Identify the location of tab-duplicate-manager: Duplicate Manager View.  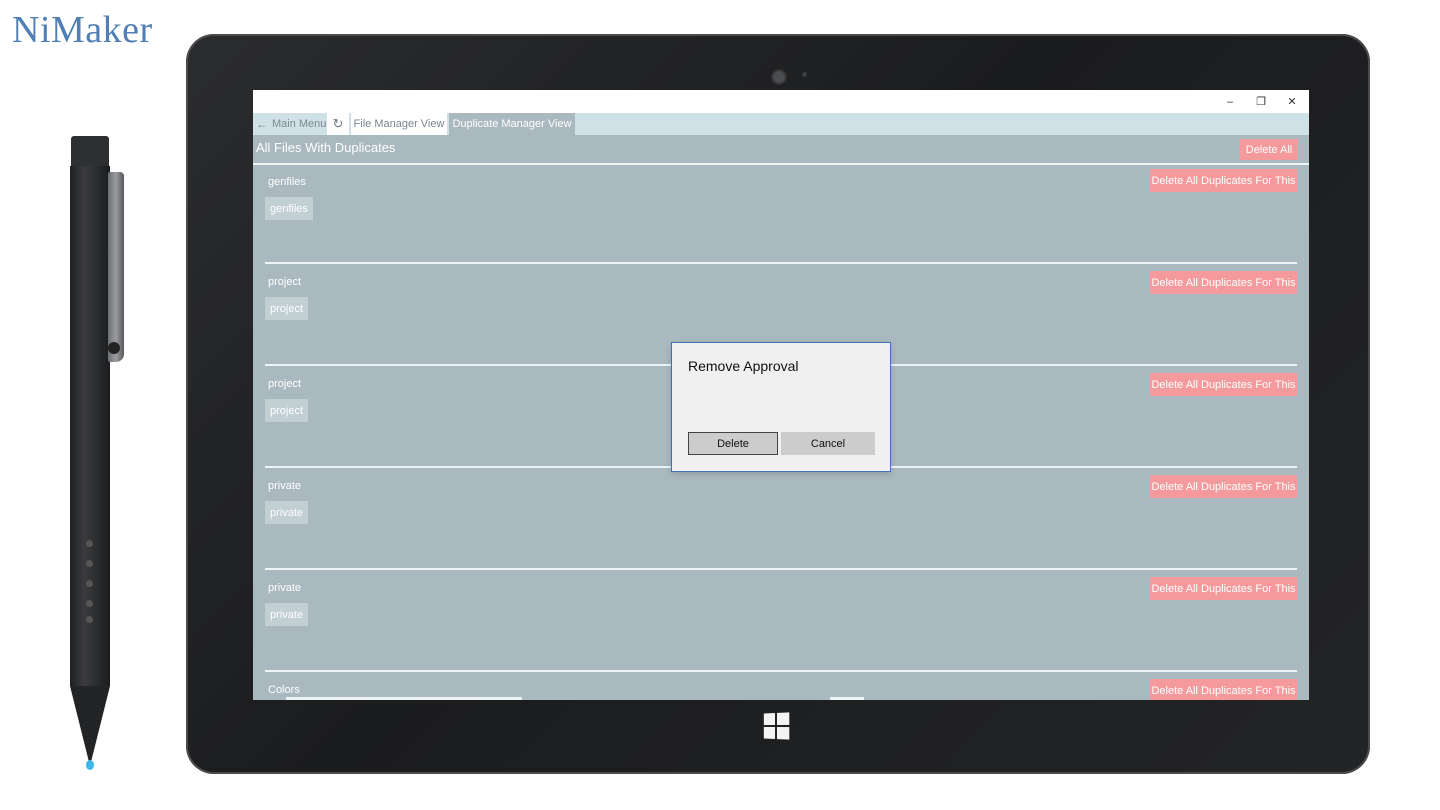
(512, 124).